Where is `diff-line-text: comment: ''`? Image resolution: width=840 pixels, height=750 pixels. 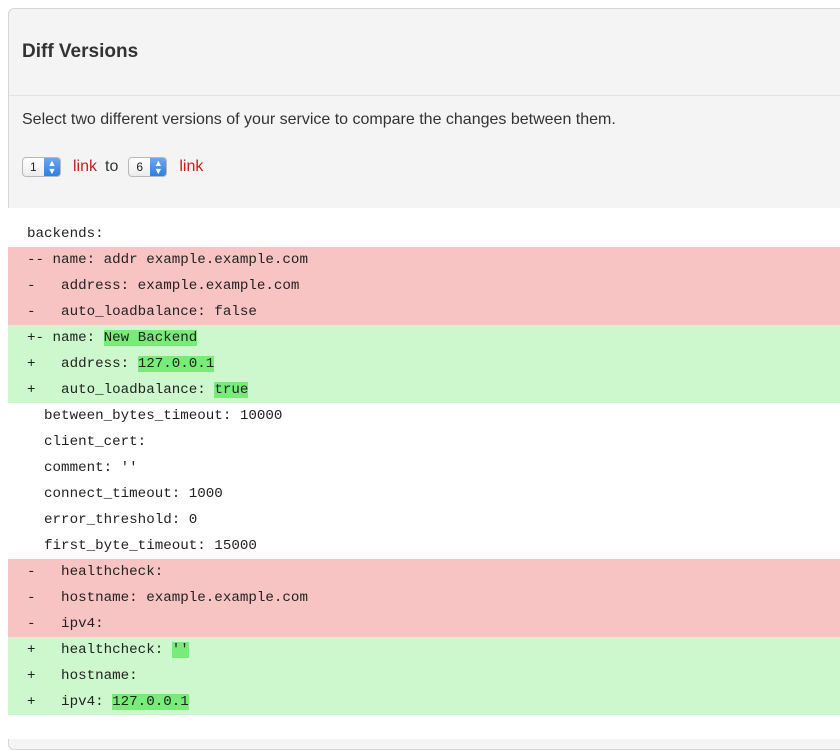
diff-line-text: comment: '' is located at coordinates (82, 468).